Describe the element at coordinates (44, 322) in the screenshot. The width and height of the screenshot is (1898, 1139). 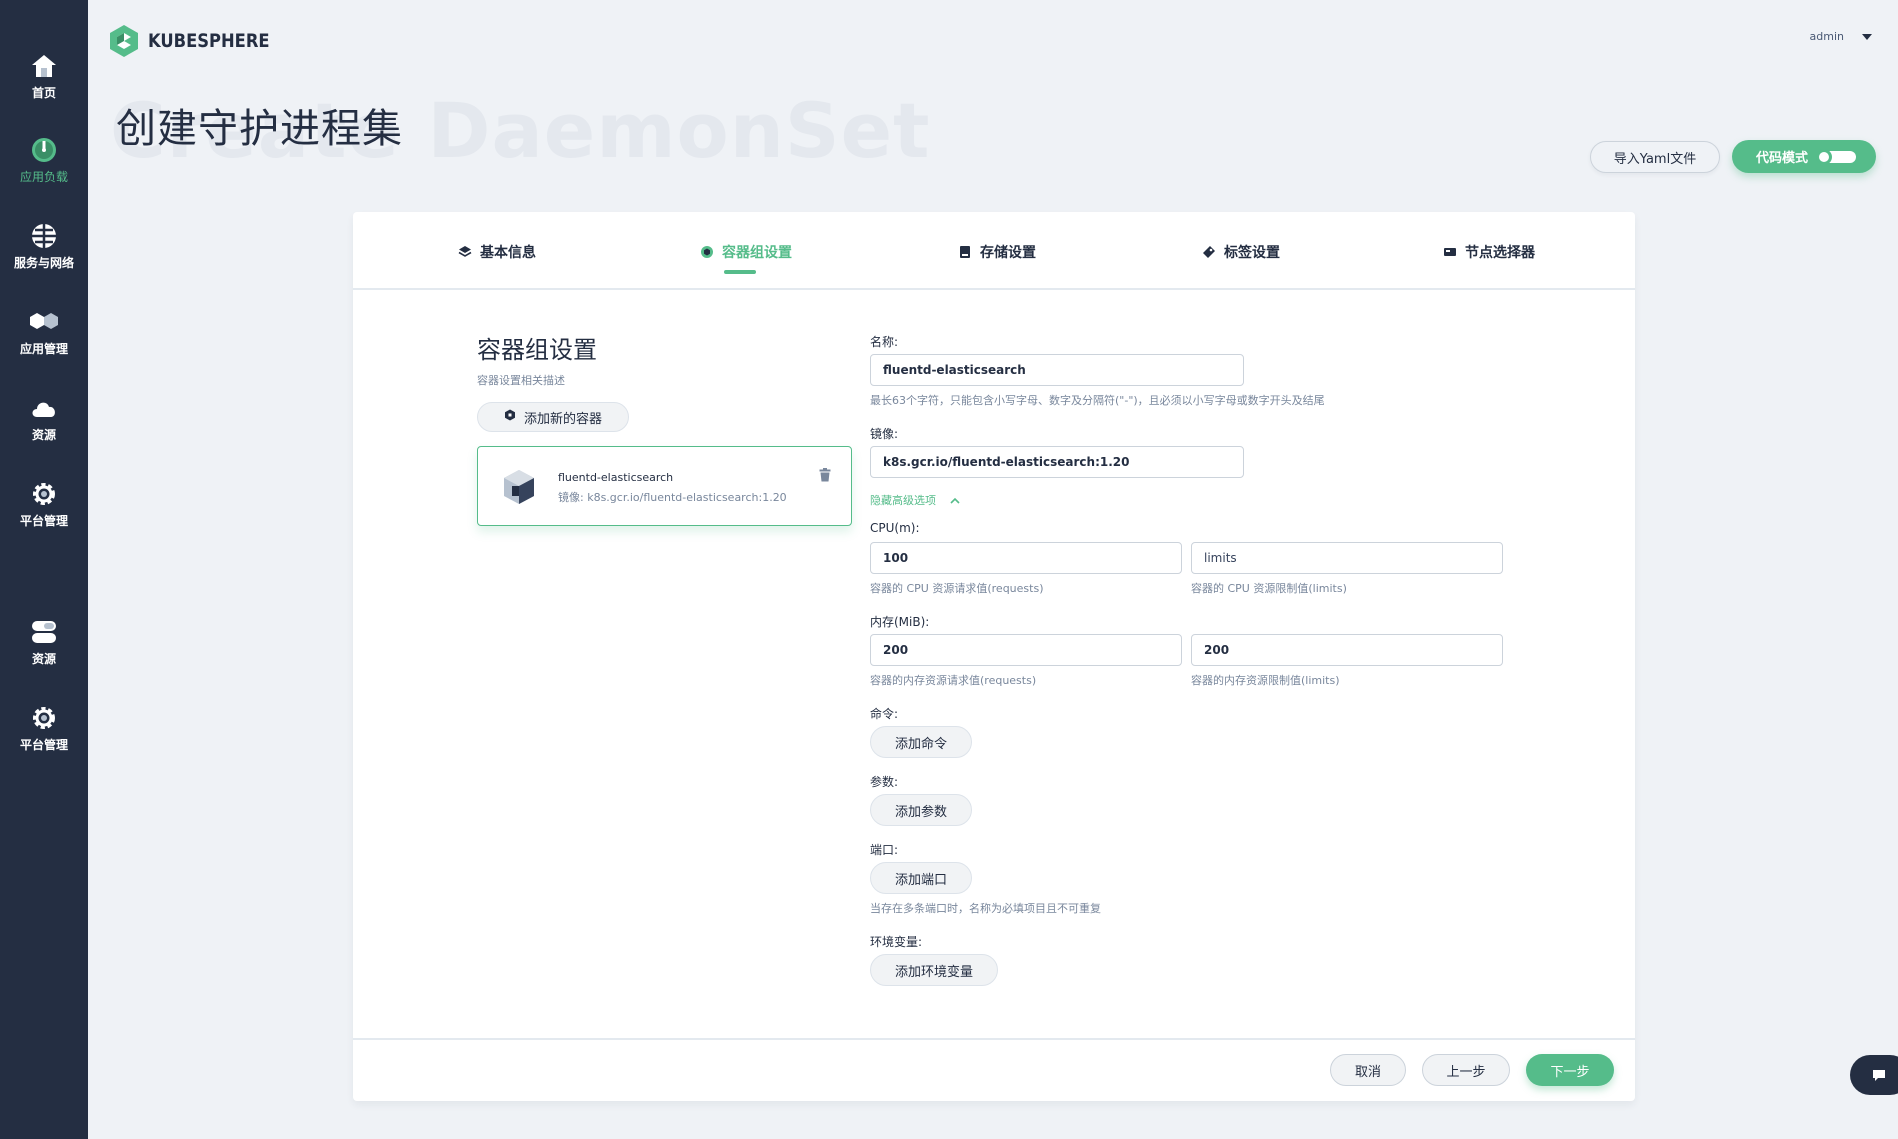
I see `apps-icon` at that location.